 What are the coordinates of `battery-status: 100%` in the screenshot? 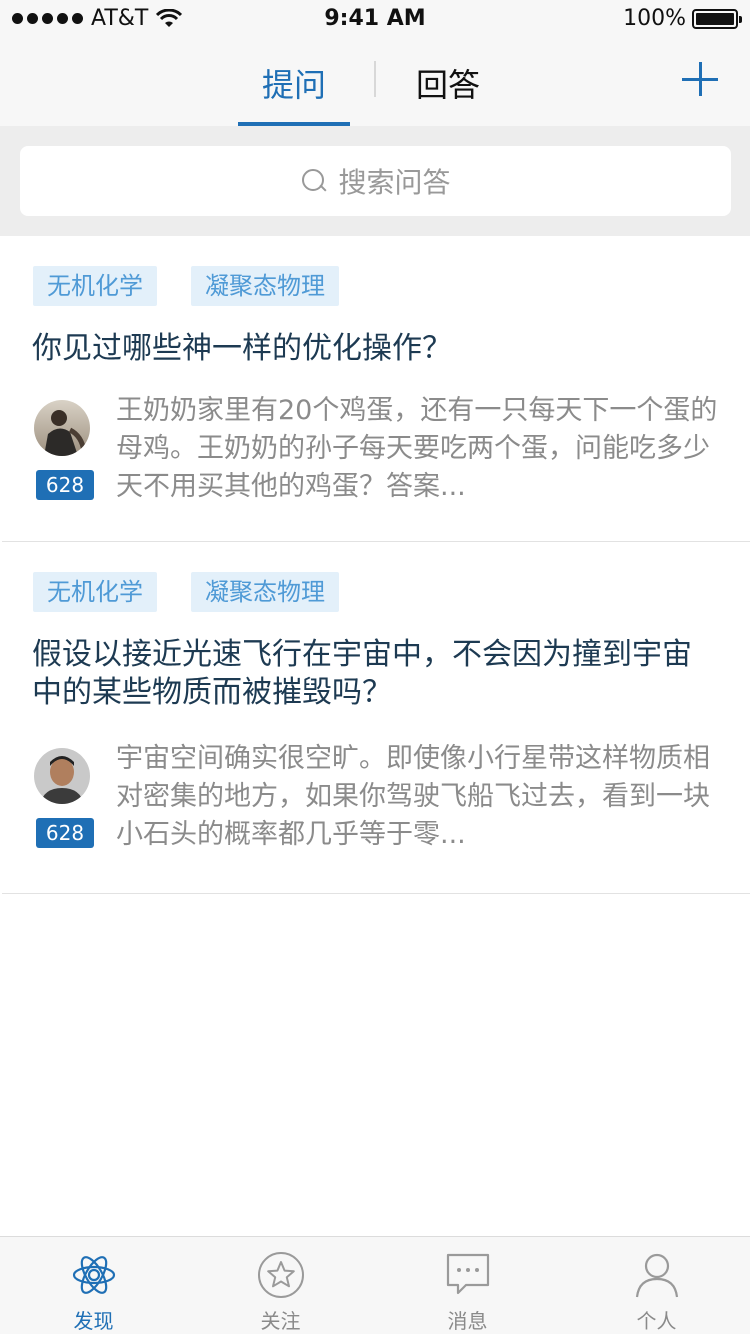 It's located at (682, 18).